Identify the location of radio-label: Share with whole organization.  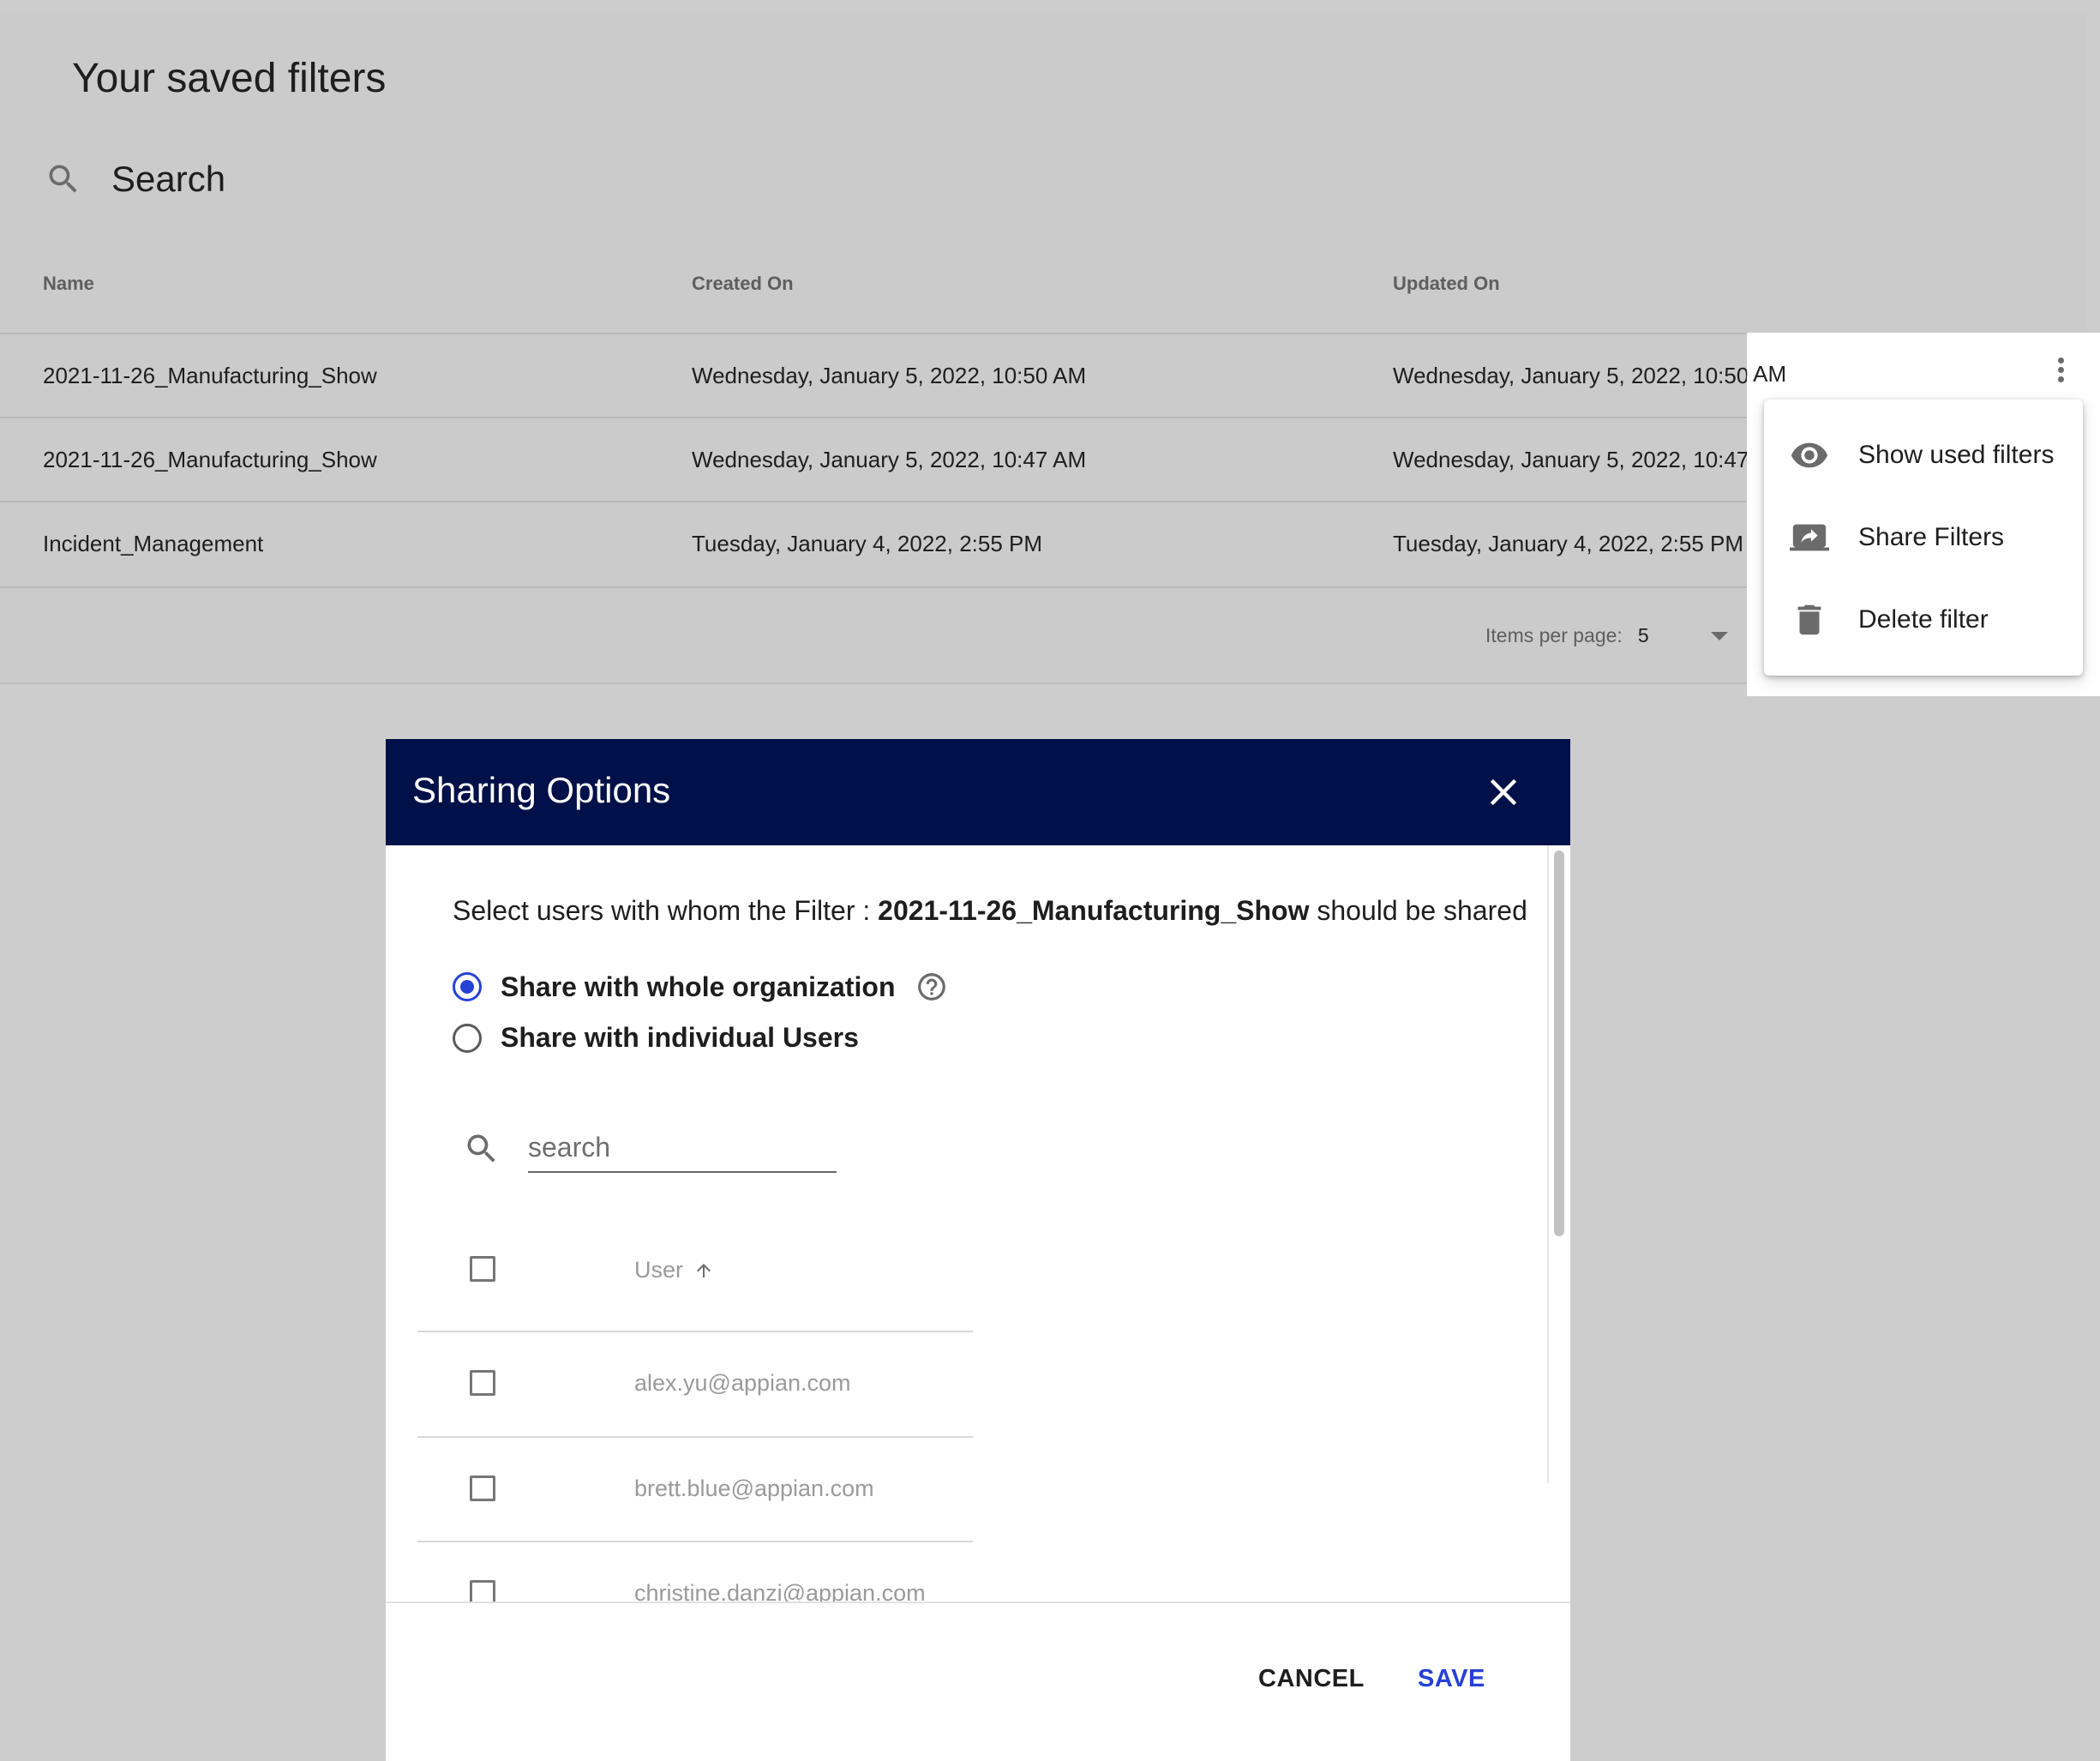
(698, 986).